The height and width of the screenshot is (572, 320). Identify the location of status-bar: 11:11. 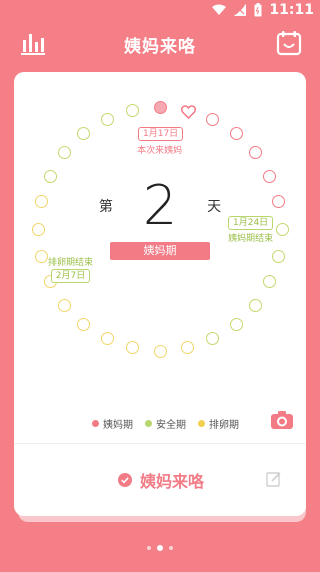
(160, 11).